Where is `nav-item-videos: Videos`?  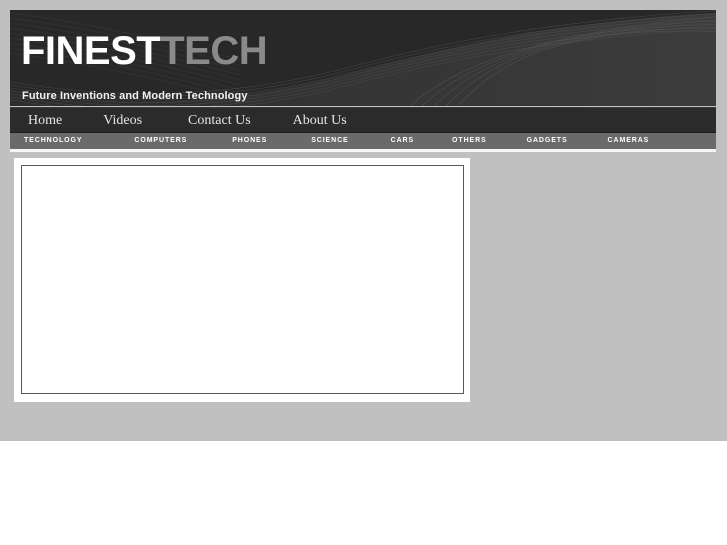 nav-item-videos: Videos is located at coordinates (115, 120).